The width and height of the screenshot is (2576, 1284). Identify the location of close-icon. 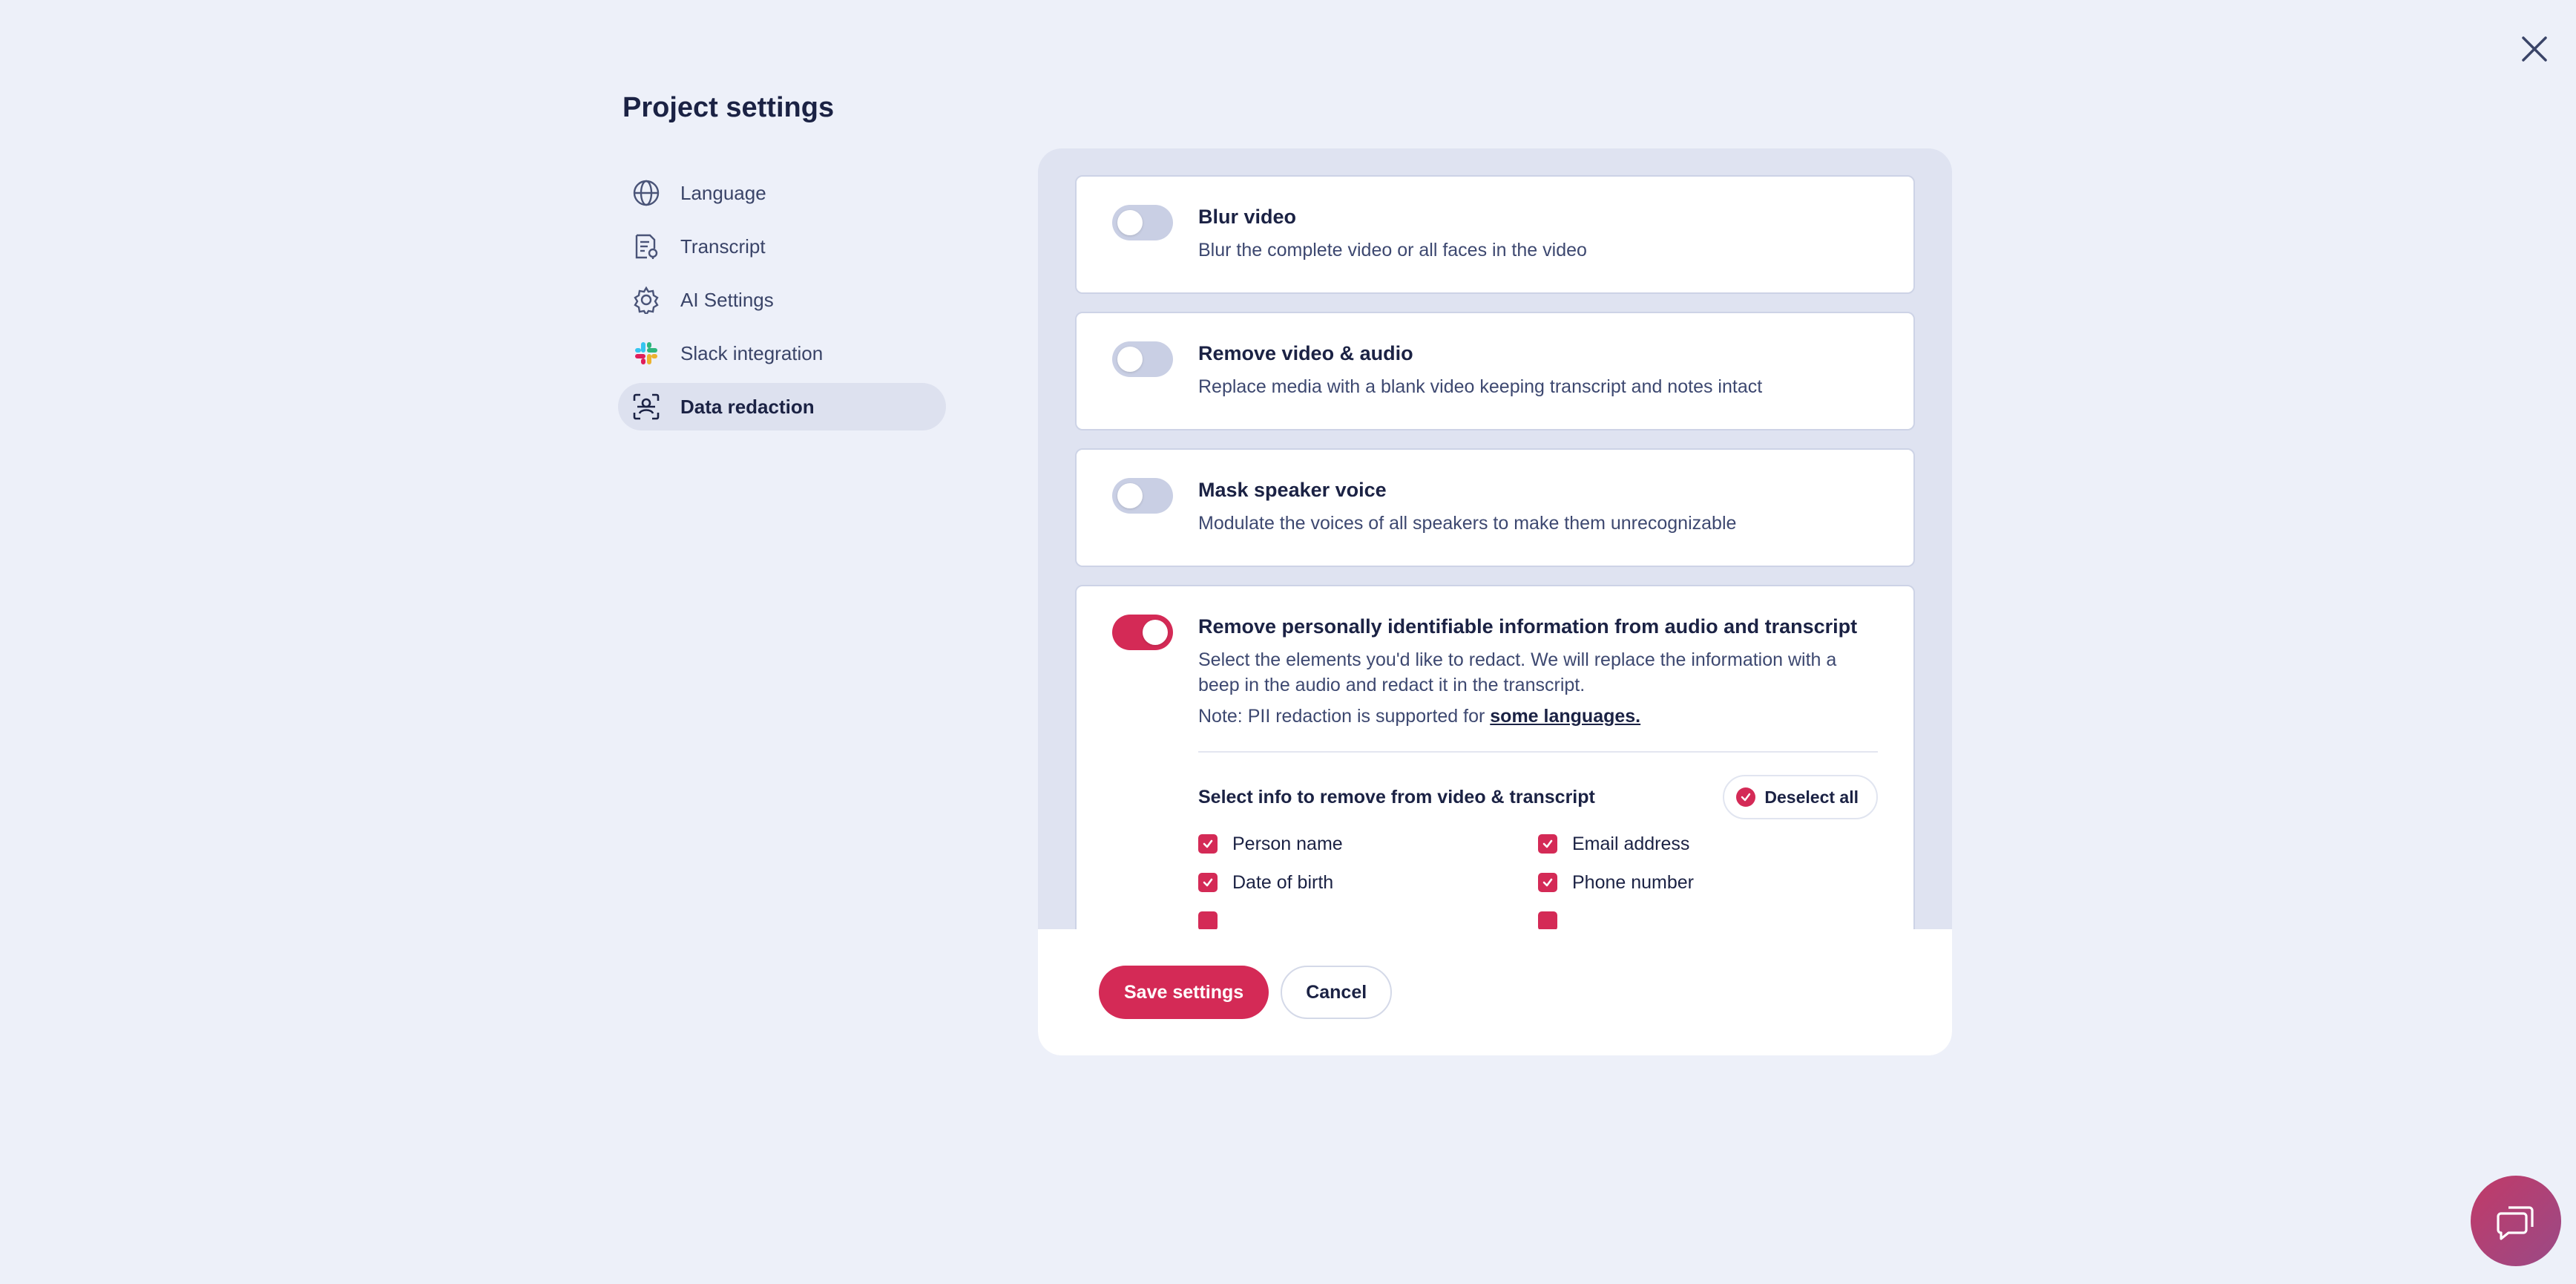
(2534, 49).